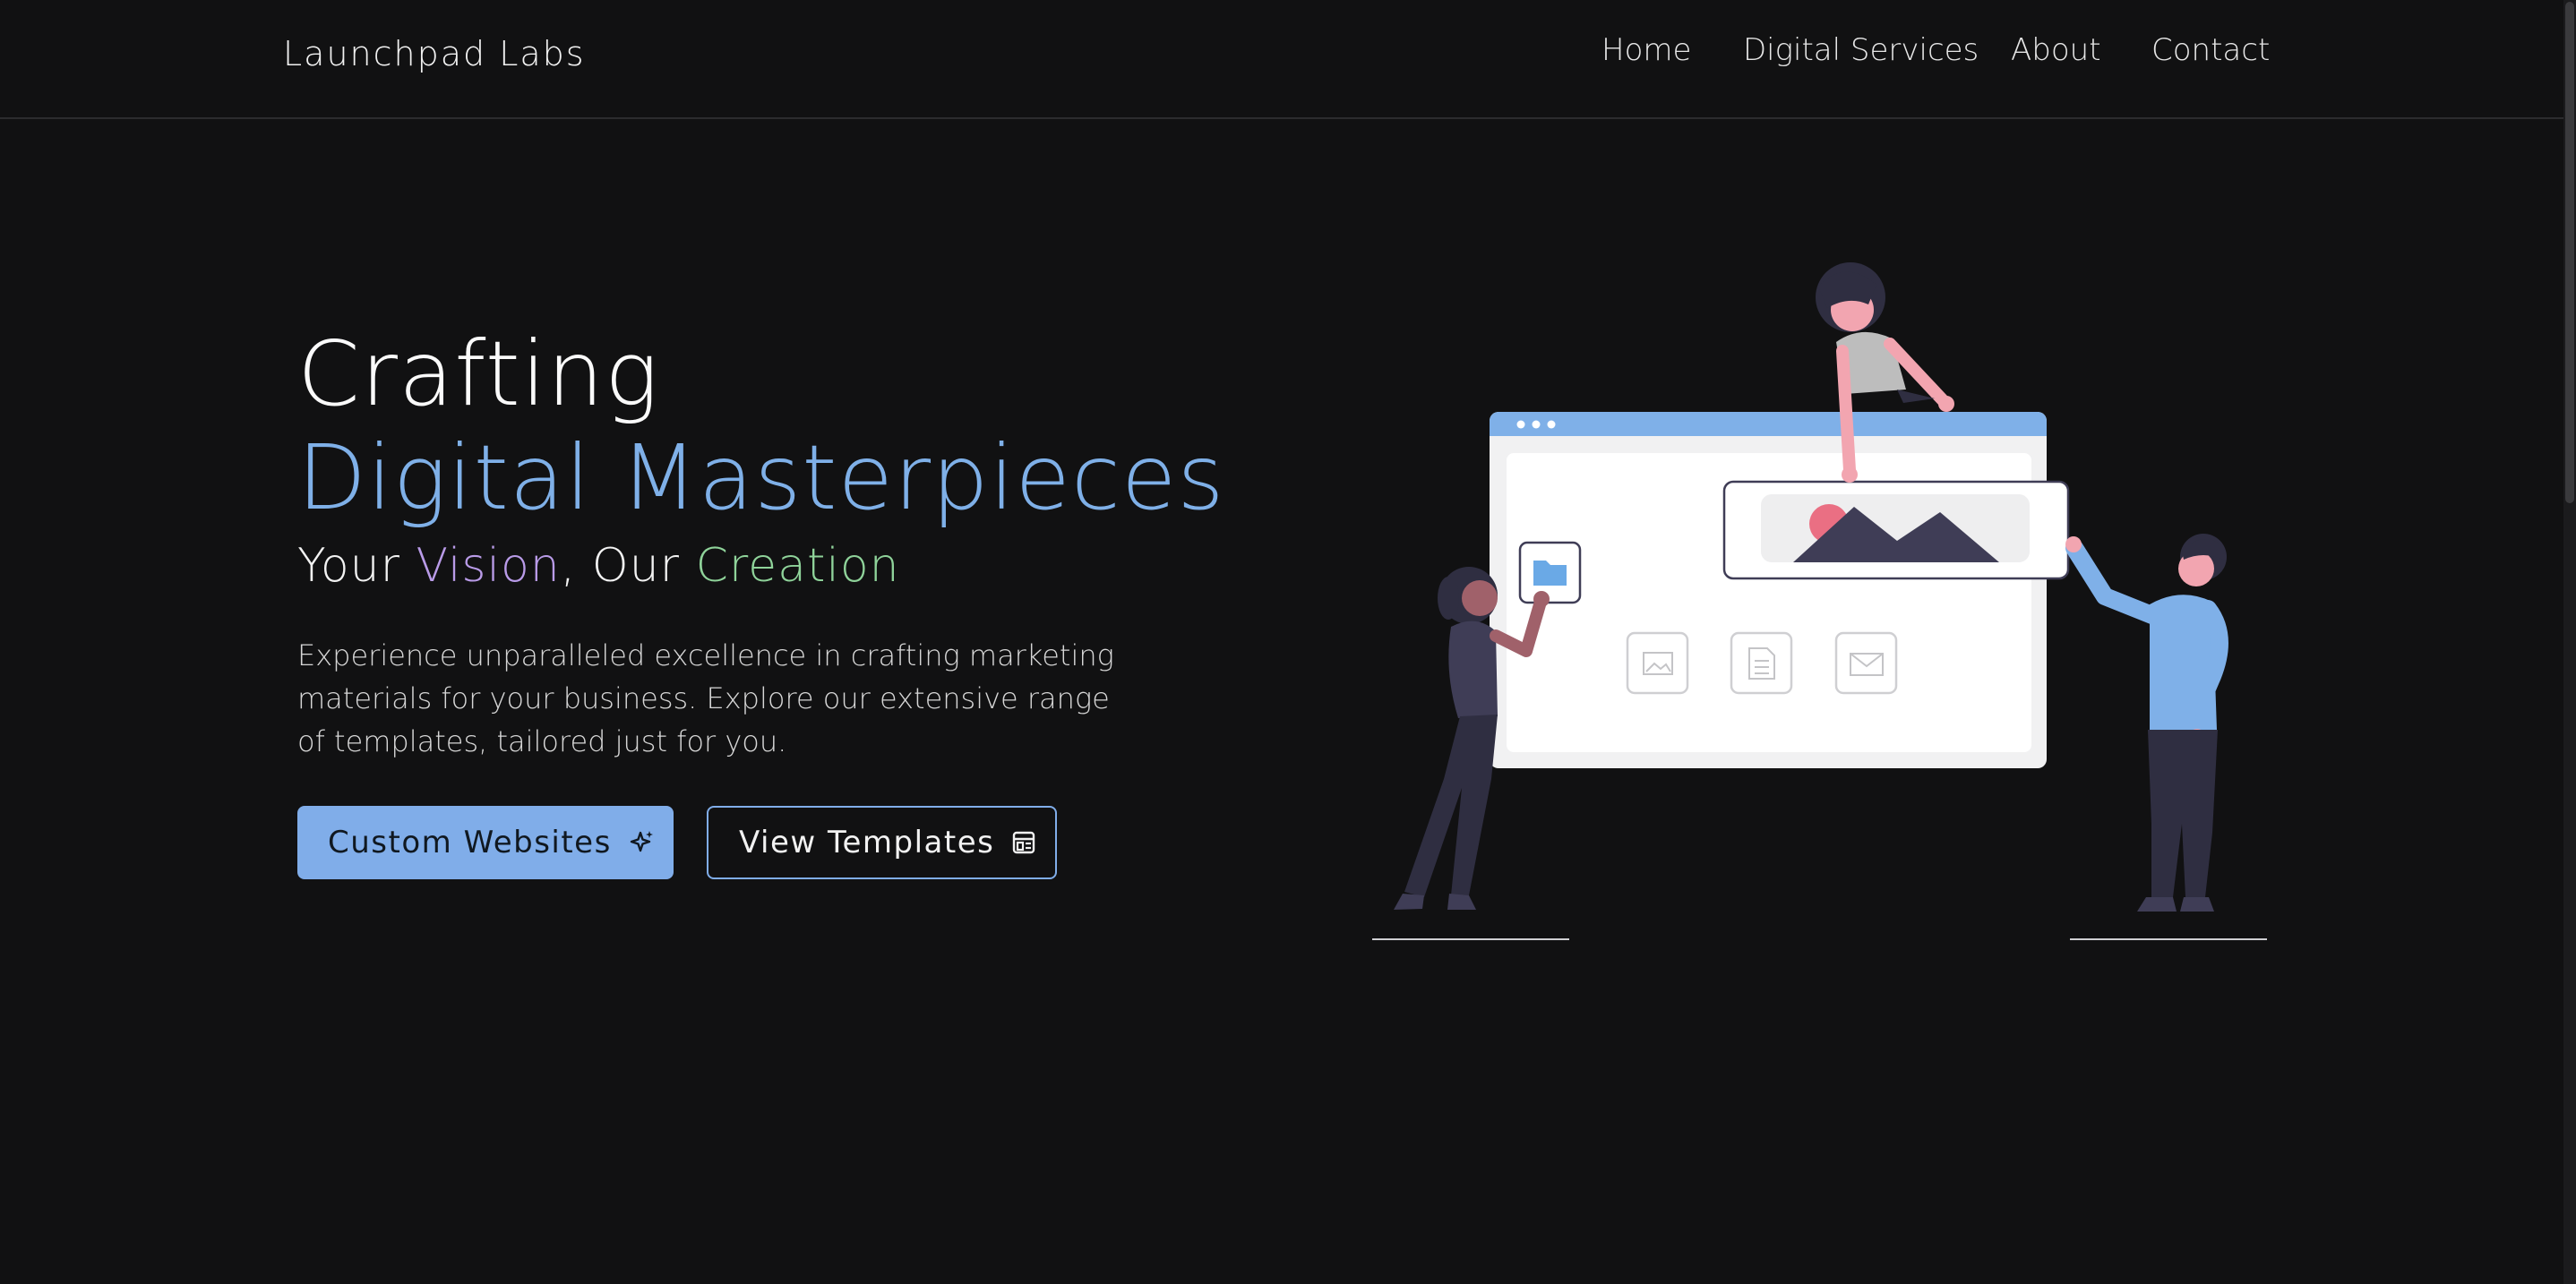 The height and width of the screenshot is (1284, 2576). What do you see at coordinates (1023, 842) in the screenshot?
I see `template-layout-icon` at bounding box center [1023, 842].